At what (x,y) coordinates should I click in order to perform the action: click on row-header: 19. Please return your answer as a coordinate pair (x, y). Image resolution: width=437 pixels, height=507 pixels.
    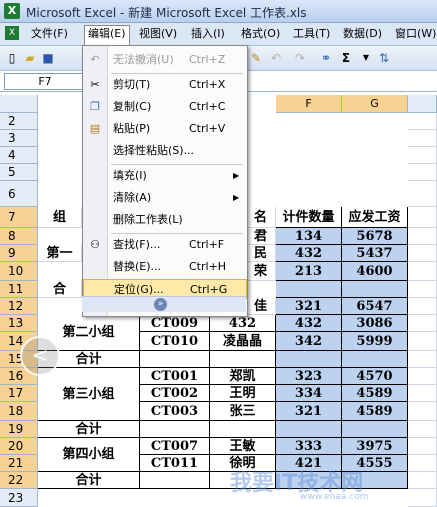
    Looking at the image, I should click on (19, 429).